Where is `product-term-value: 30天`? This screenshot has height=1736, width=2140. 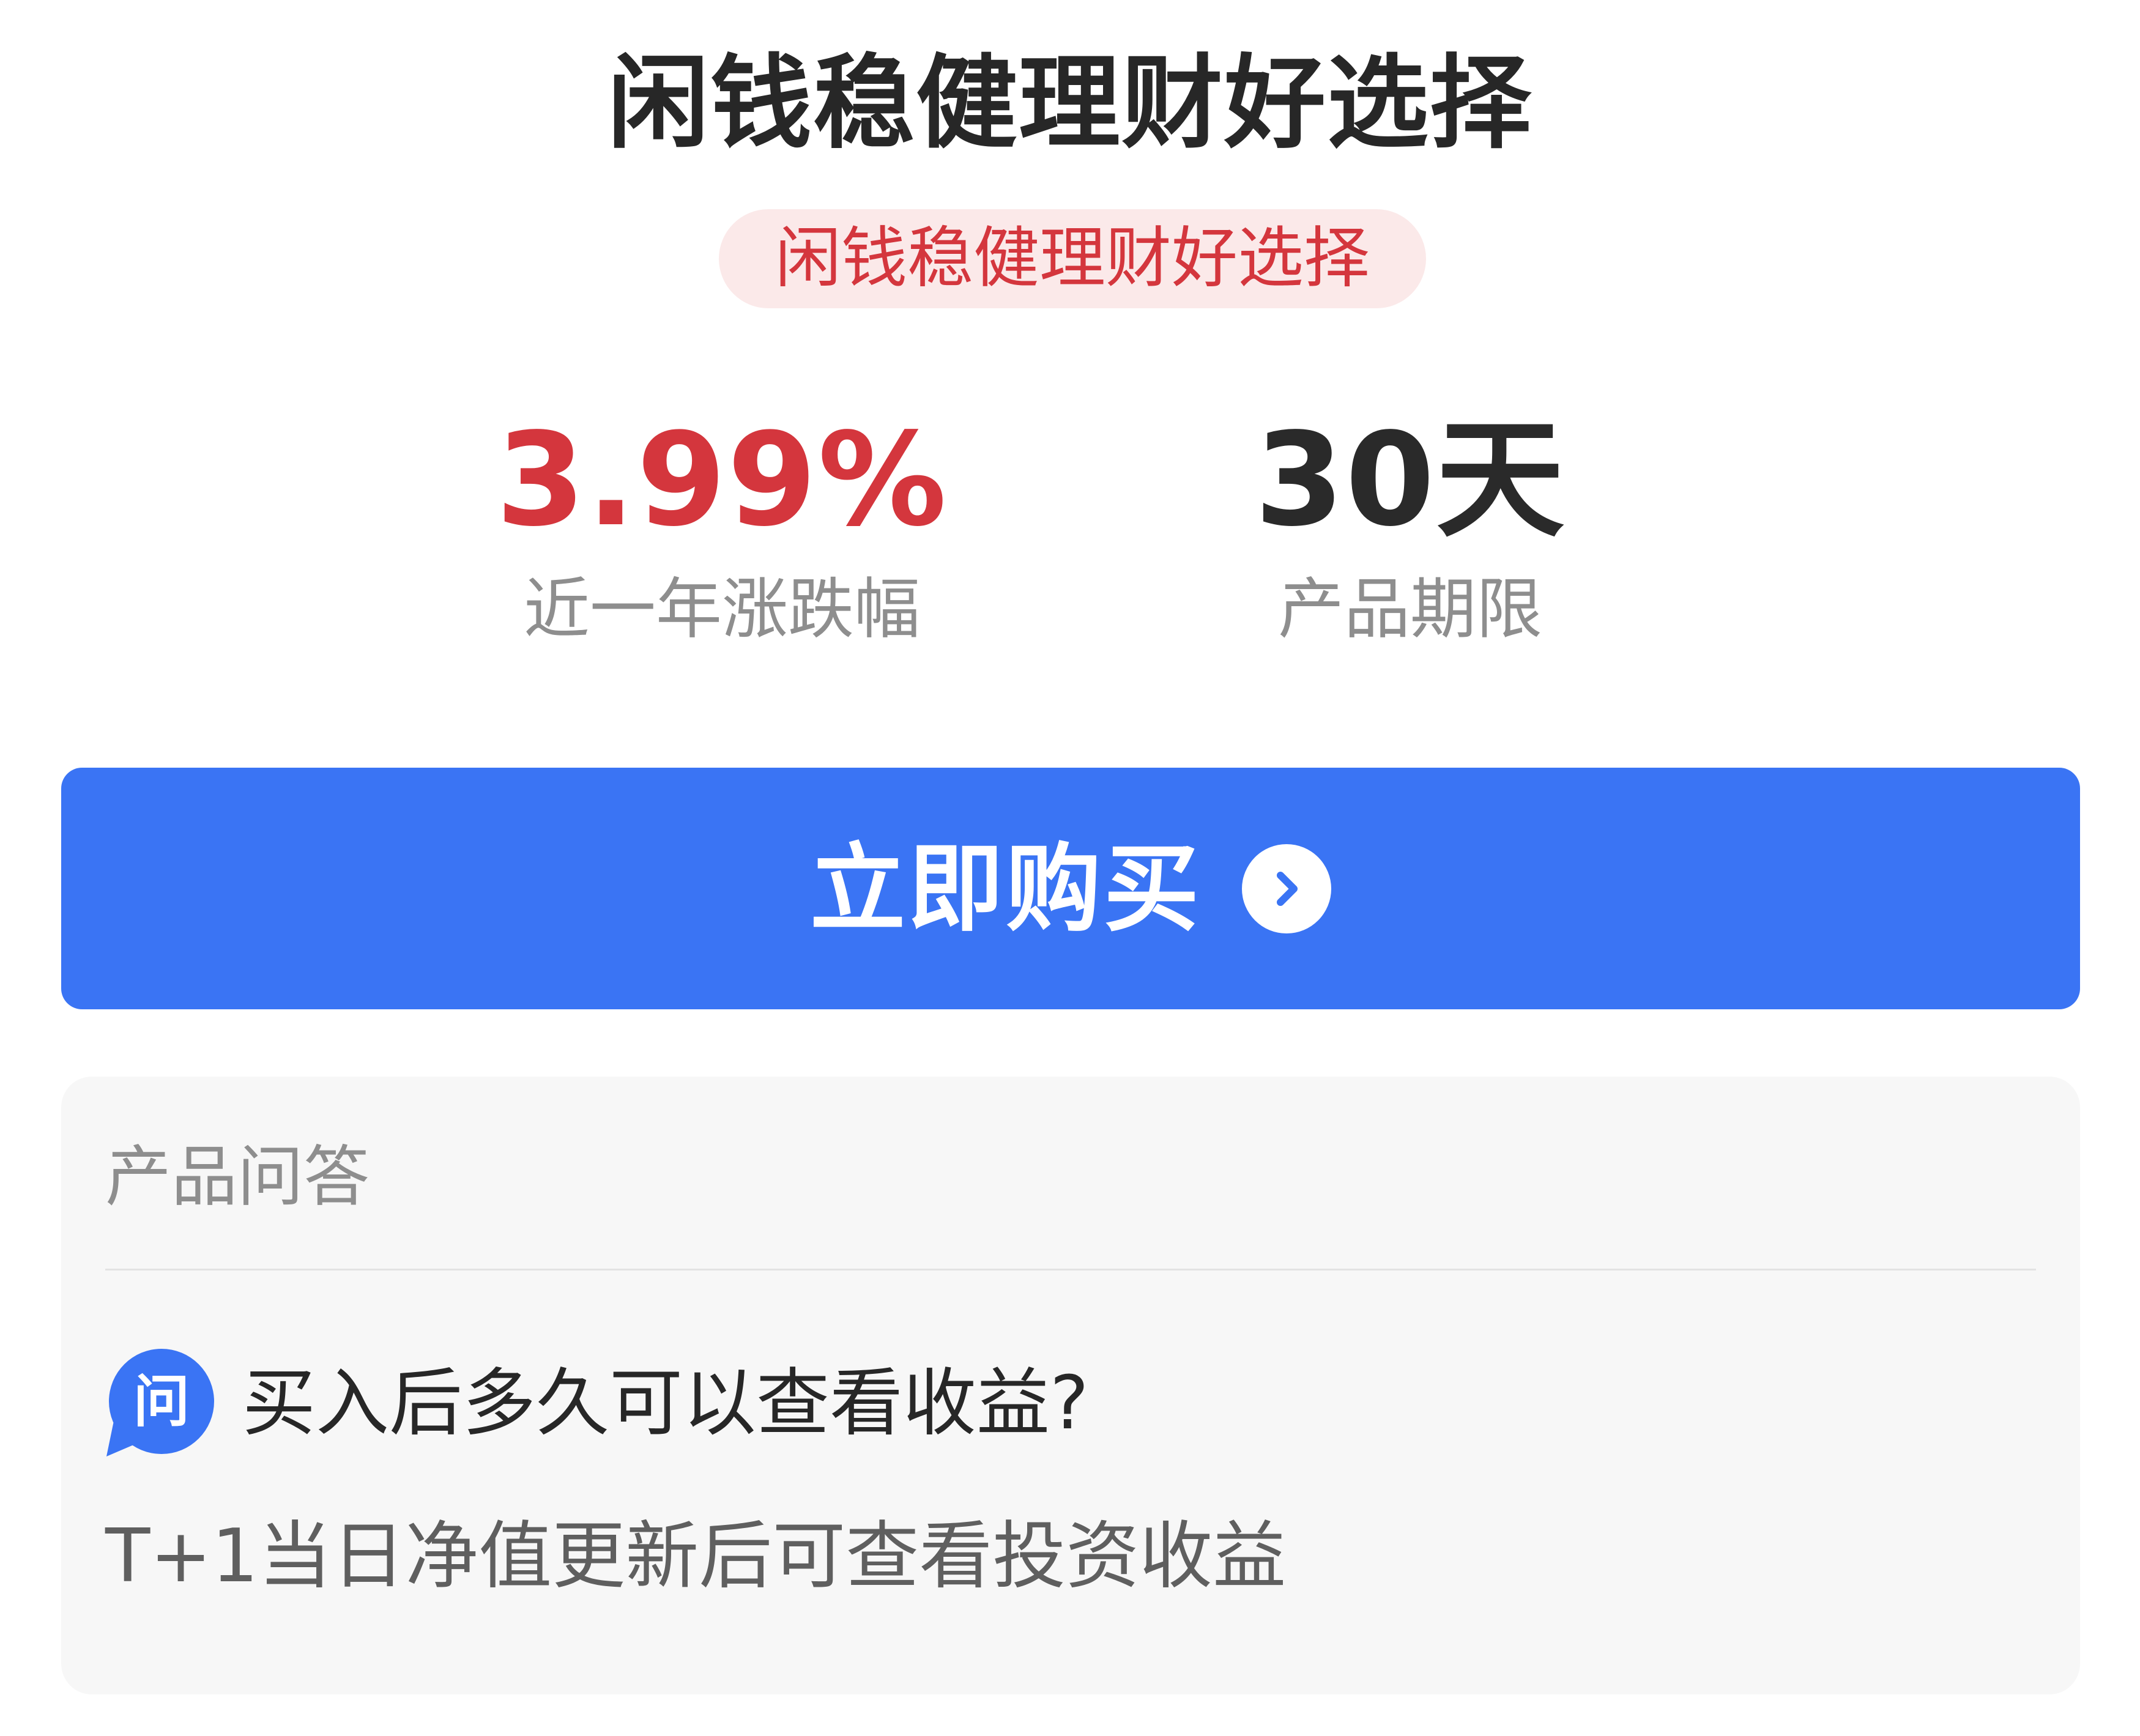
product-term-value: 30天 is located at coordinates (1410, 480).